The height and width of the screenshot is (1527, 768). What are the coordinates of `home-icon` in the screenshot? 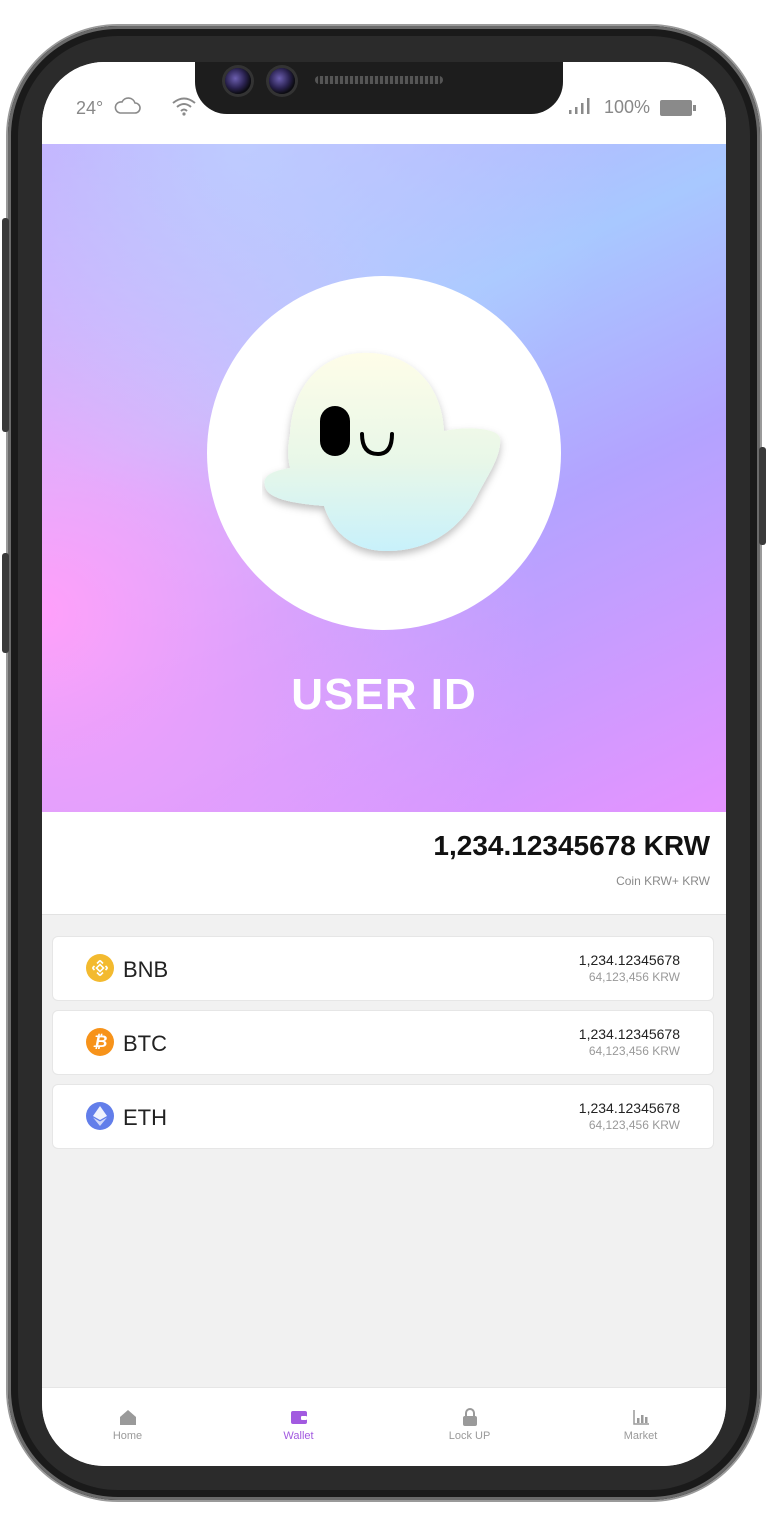 It's located at (127, 1417).